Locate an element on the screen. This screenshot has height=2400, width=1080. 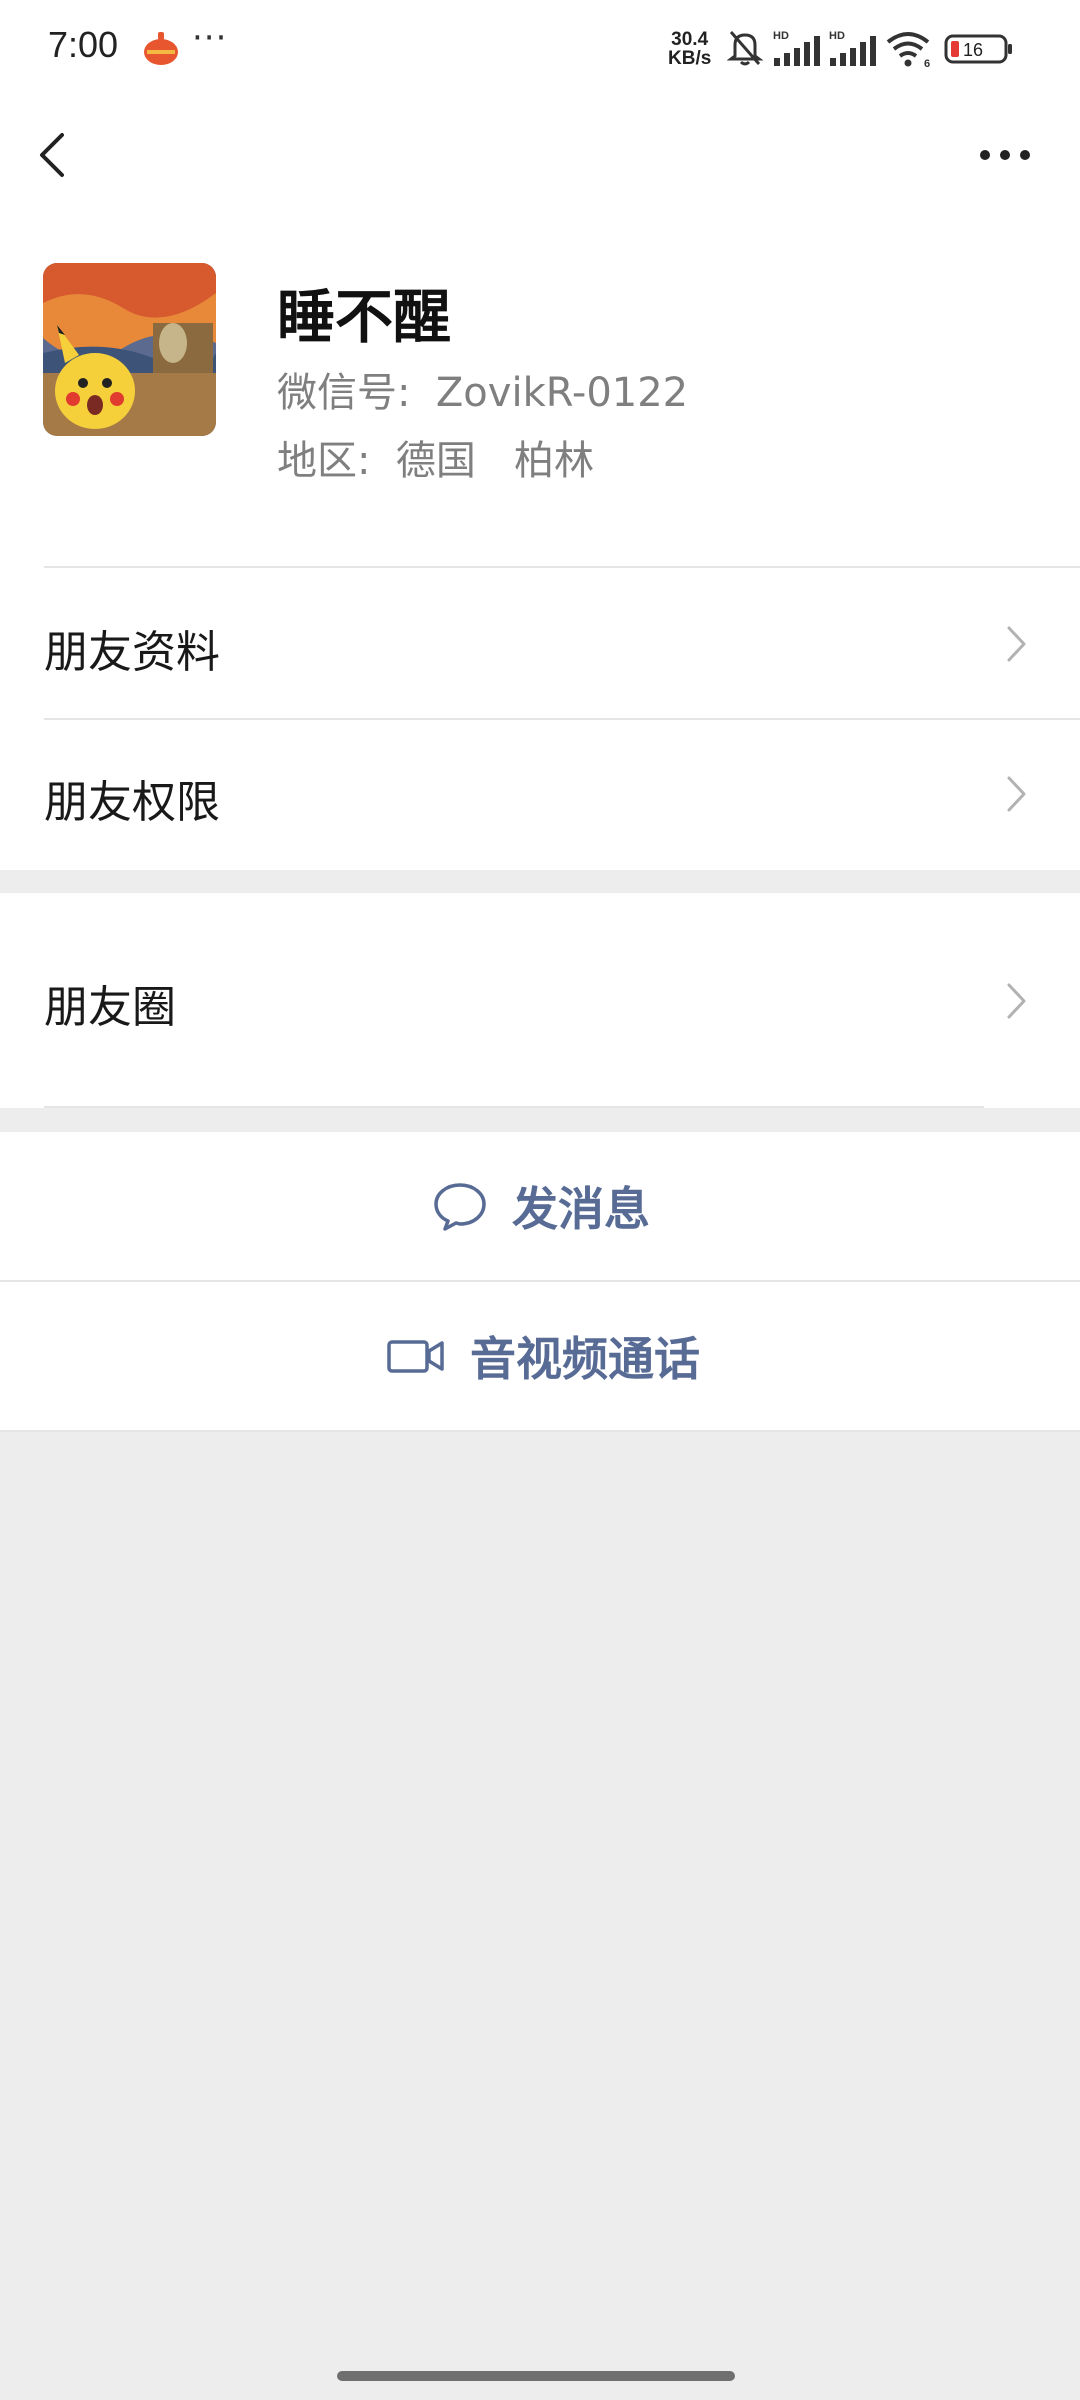
back-button is located at coordinates (55, 155).